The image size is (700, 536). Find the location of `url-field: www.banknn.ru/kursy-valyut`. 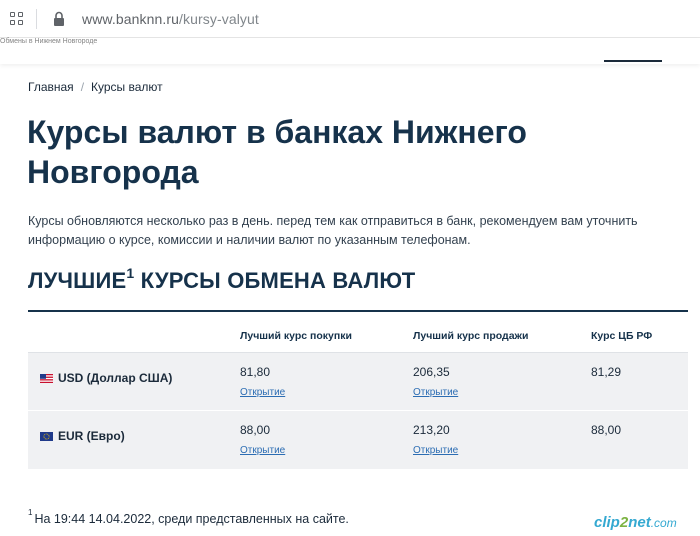

url-field: www.banknn.ru/kursy-valyut is located at coordinates (170, 19).